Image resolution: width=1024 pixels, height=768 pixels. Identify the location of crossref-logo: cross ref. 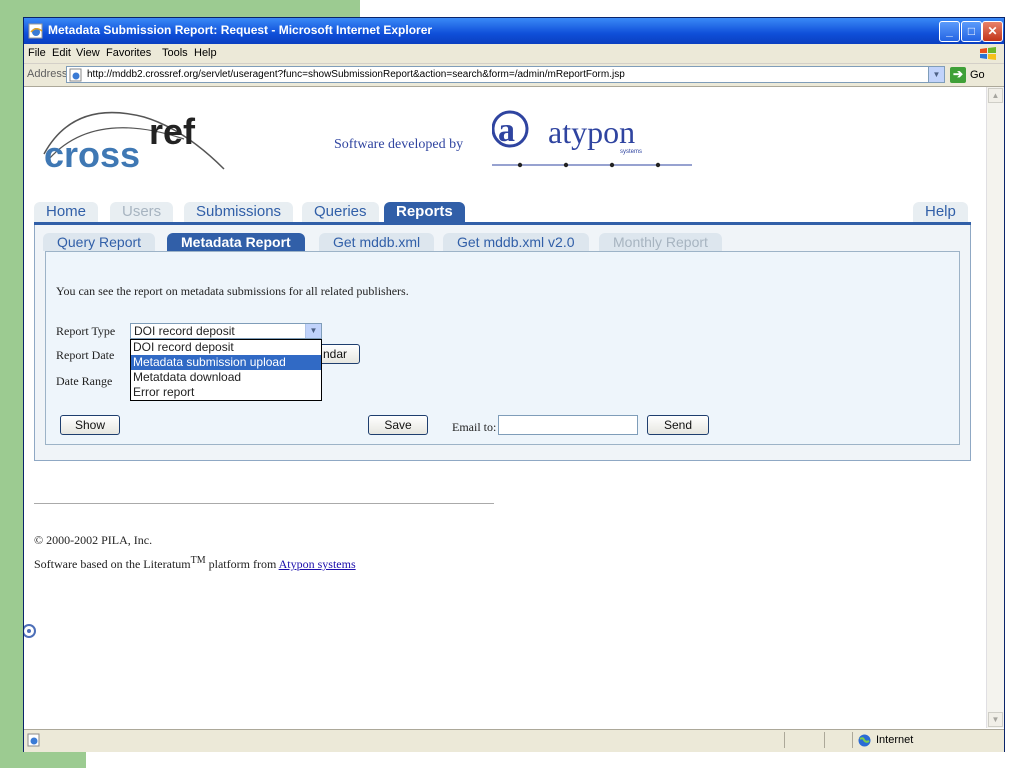
(134, 142).